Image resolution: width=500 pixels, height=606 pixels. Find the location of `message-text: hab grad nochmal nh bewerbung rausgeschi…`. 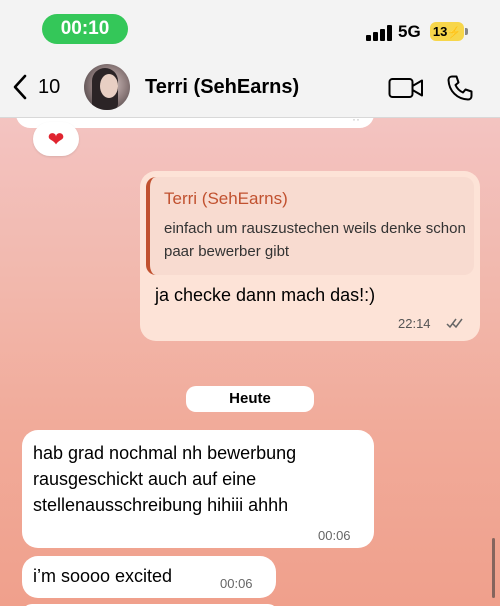

message-text: hab grad nochmal nh bewerbung rausgeschi… is located at coordinates (165, 479).